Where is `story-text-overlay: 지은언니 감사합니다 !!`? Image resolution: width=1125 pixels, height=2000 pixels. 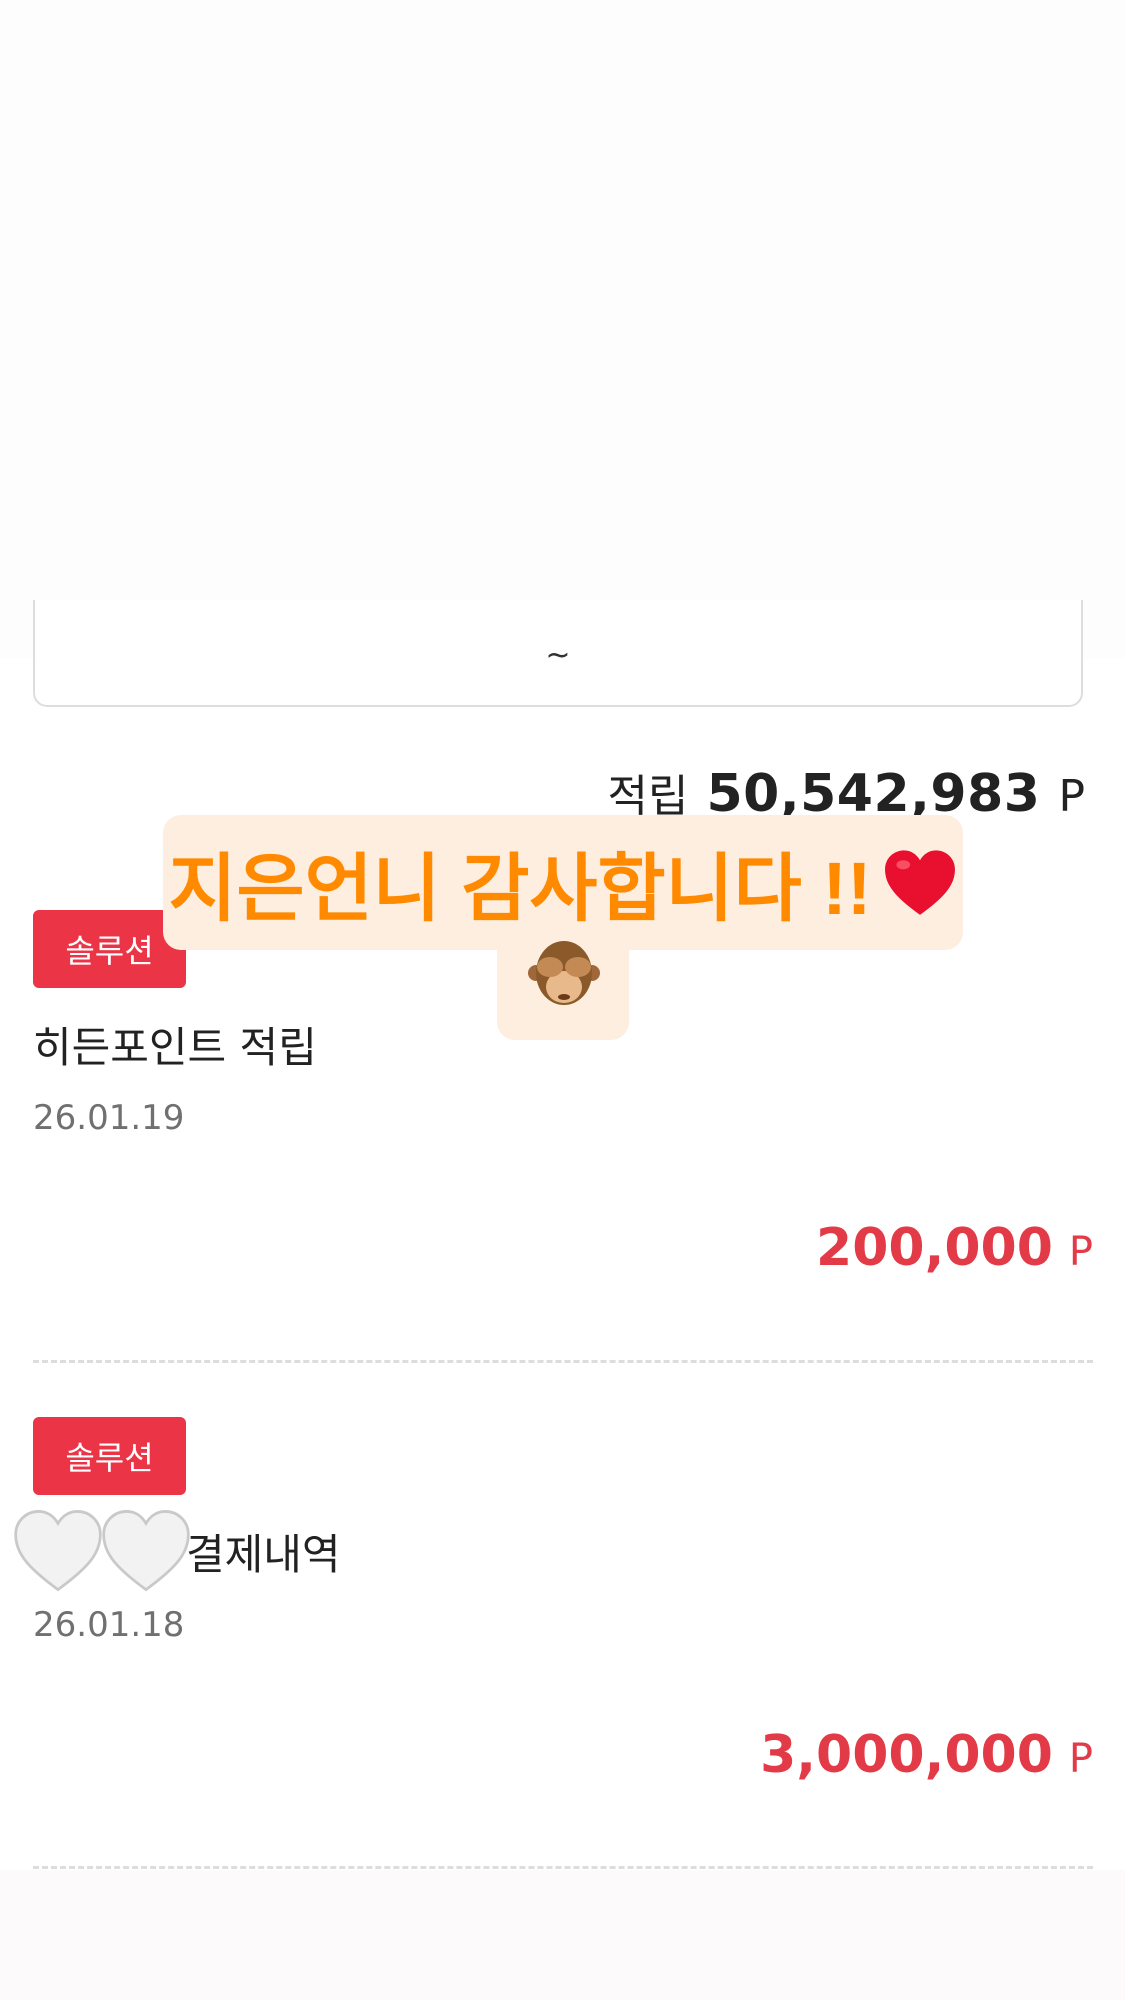 story-text-overlay: 지은언니 감사합니다 !! is located at coordinates (563, 882).